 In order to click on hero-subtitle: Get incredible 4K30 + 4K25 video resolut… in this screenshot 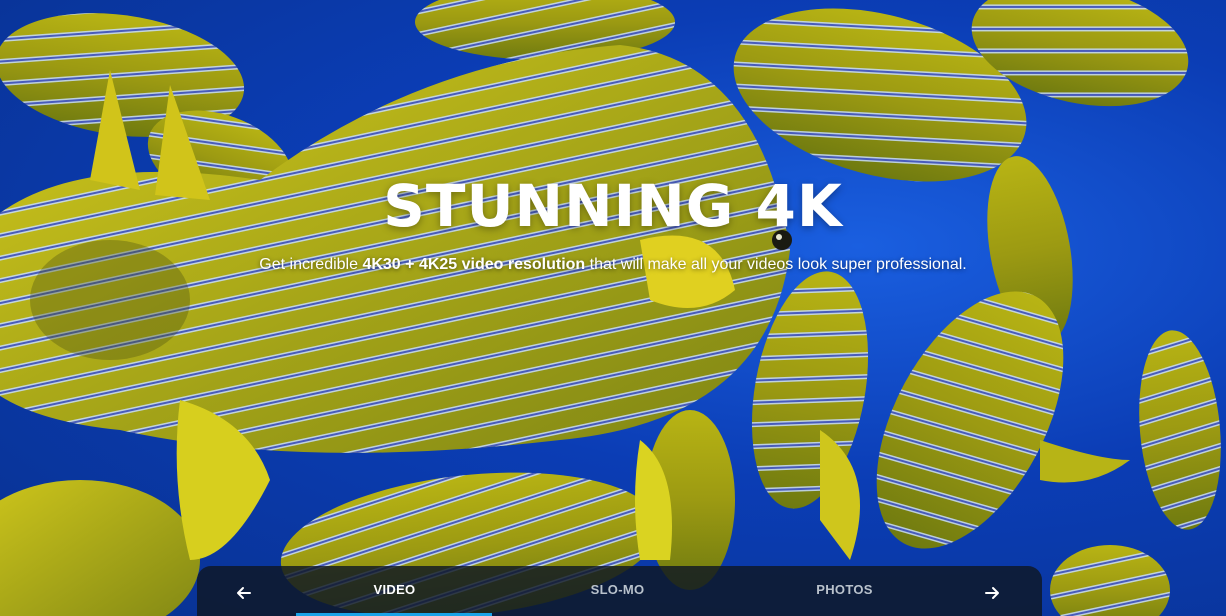, I will do `click(613, 265)`.